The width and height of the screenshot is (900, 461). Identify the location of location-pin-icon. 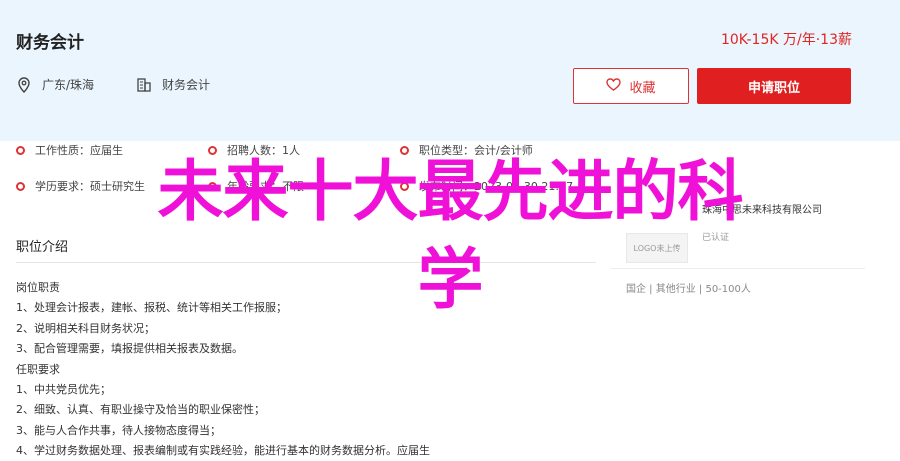
(24, 84).